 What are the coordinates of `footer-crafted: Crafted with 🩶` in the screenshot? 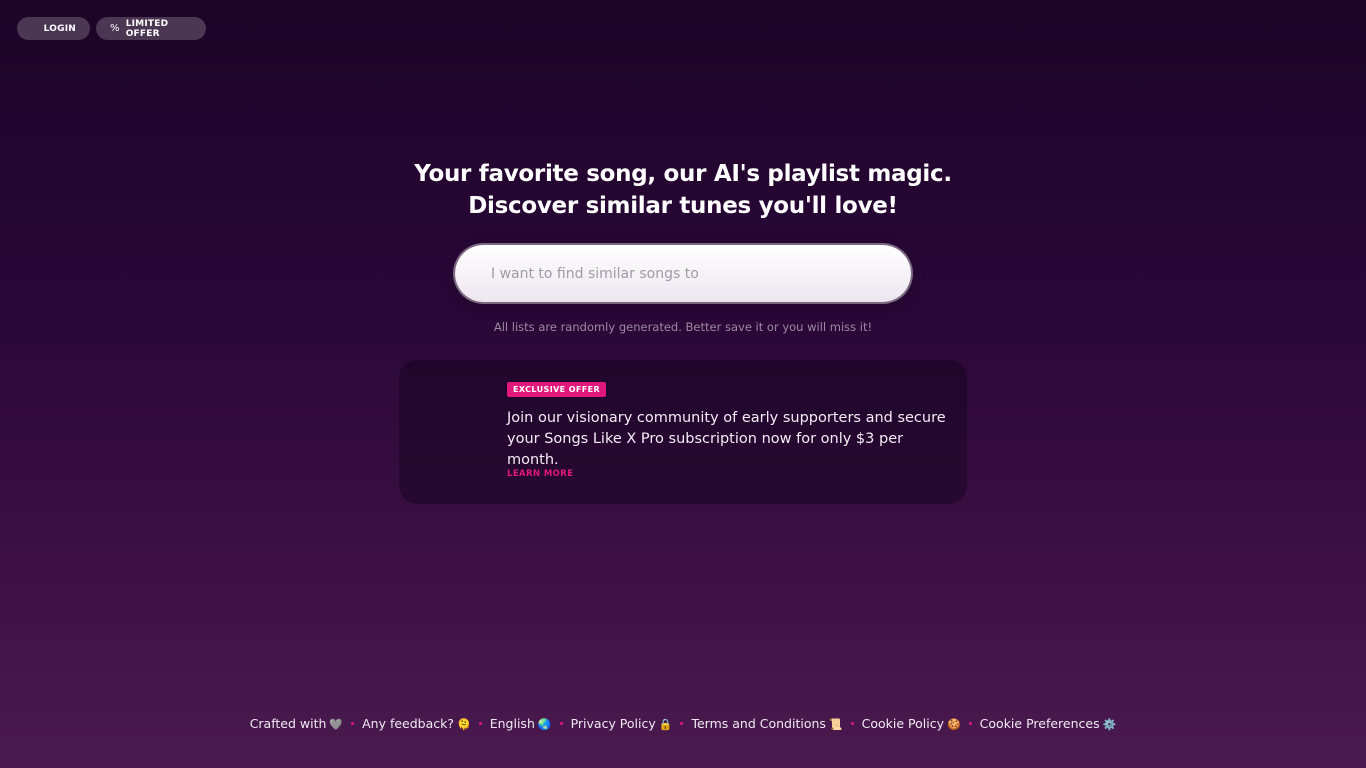 It's located at (296, 723).